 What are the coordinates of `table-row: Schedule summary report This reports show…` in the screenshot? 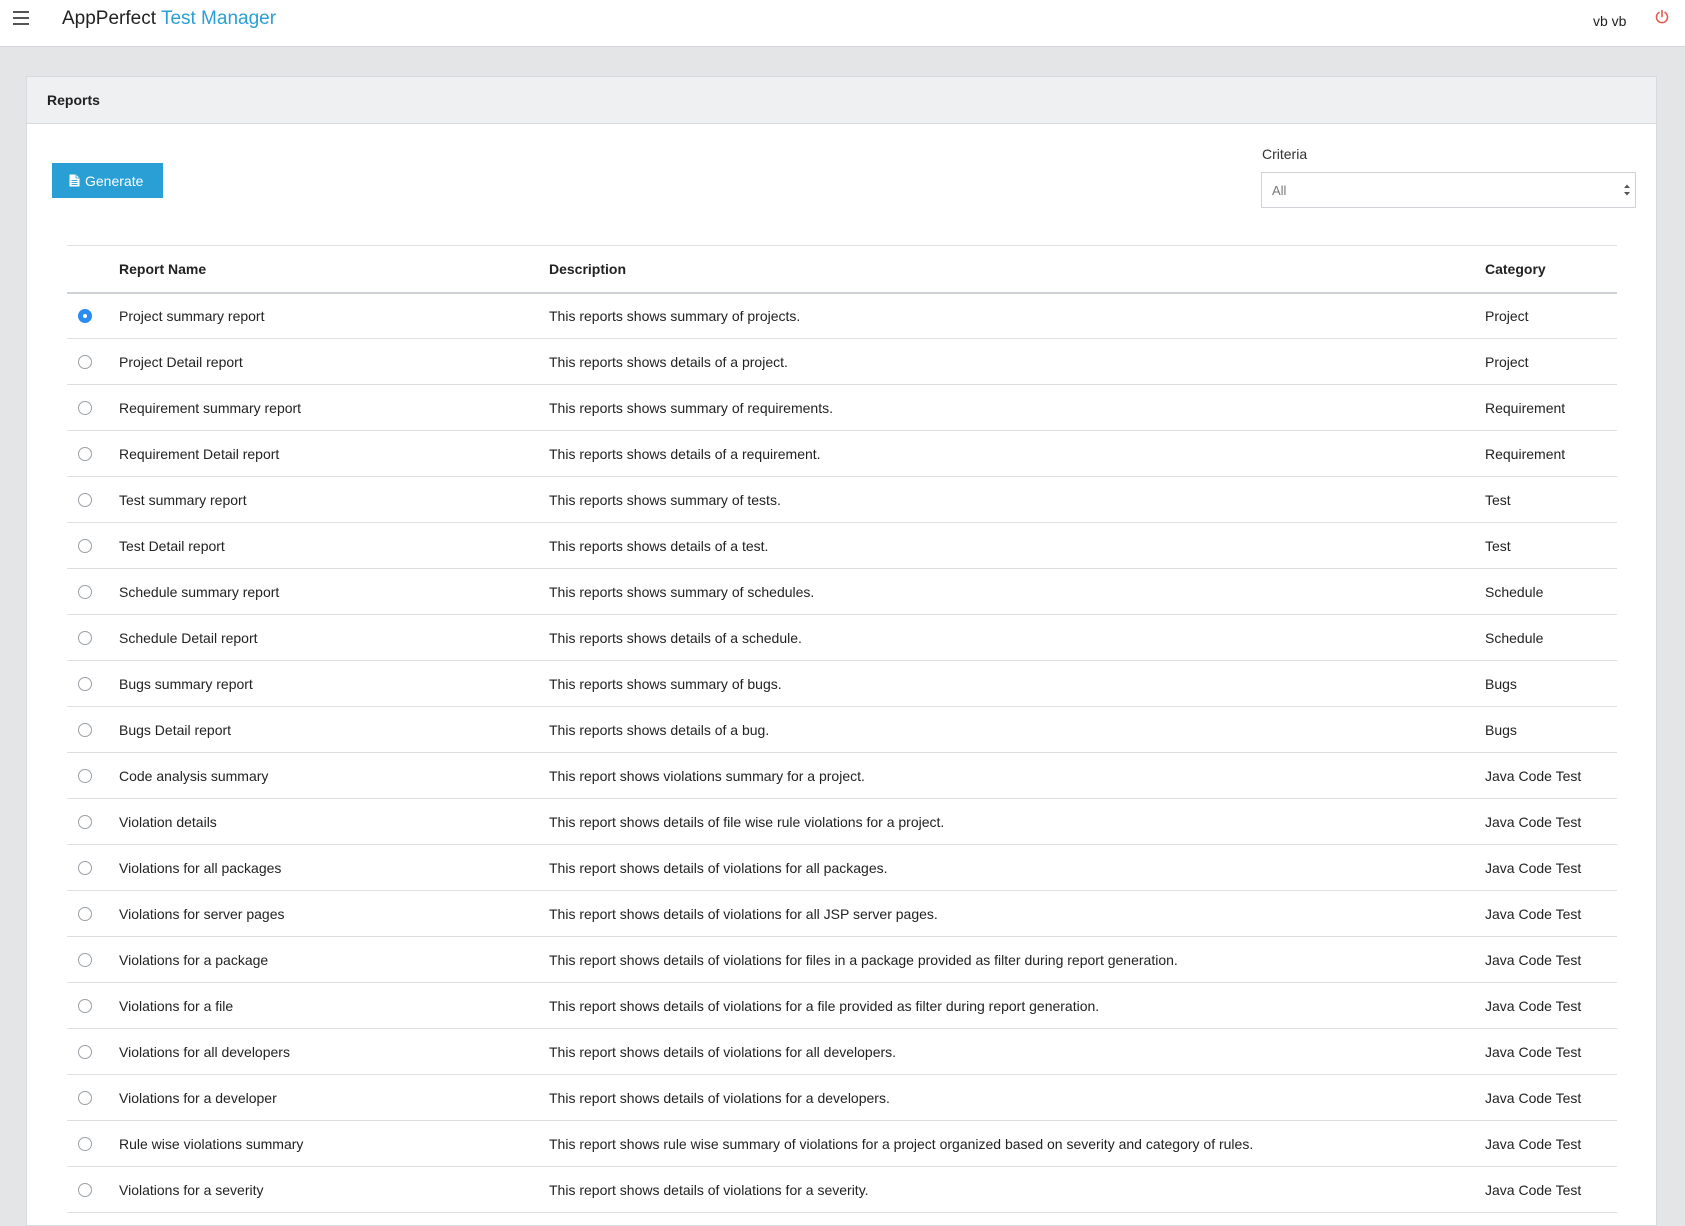 It's located at (842, 591).